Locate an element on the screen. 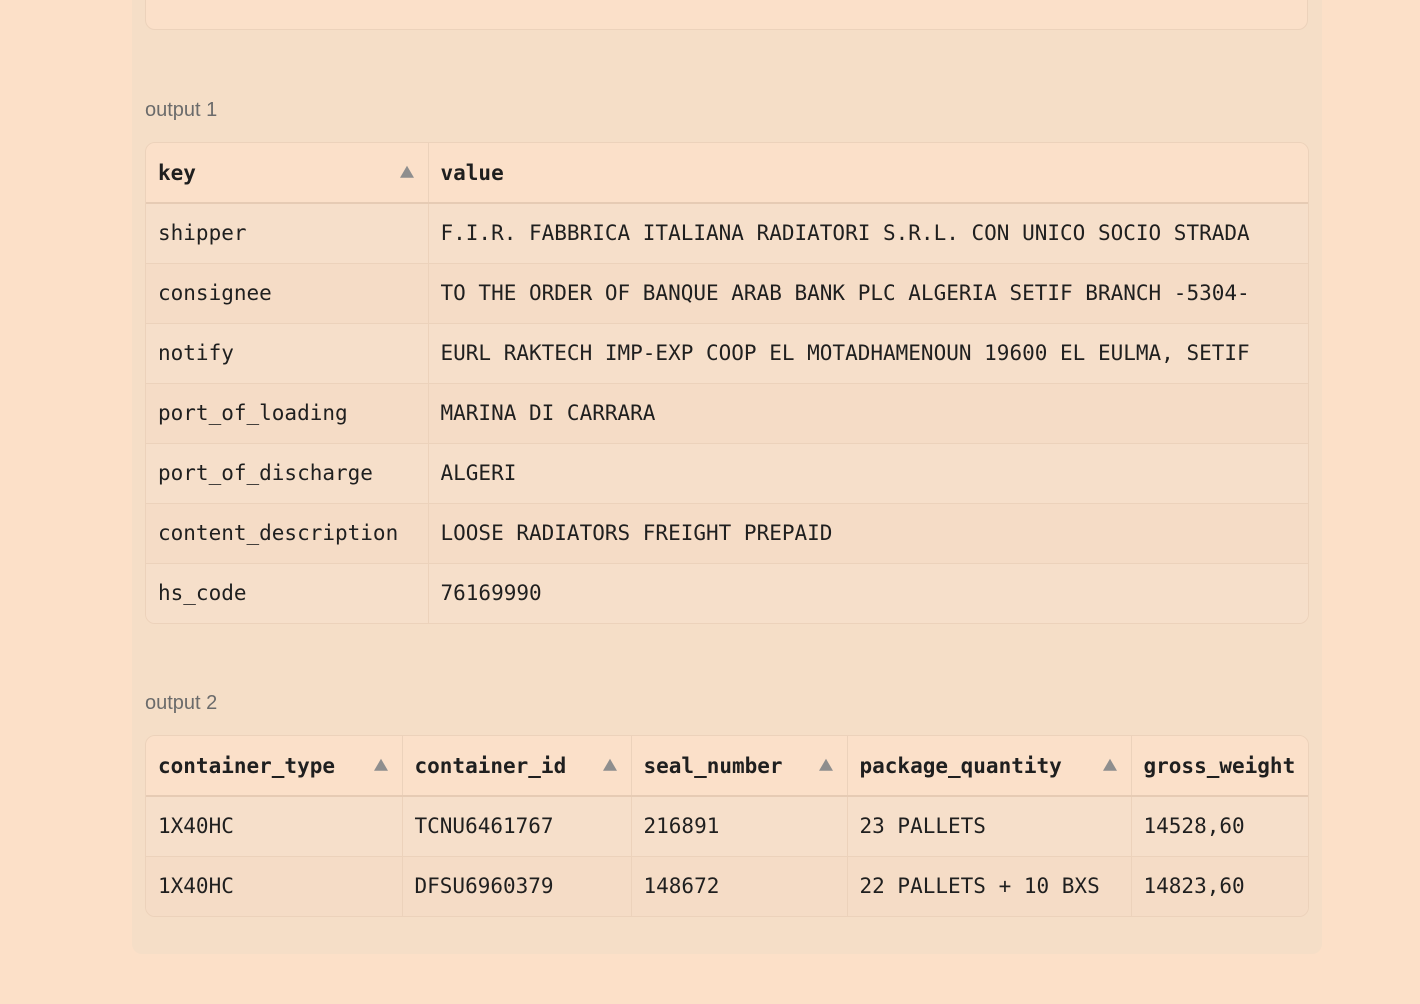 The image size is (1420, 1004). table-row: port_of_loading MARINA DI CARRARA is located at coordinates (727, 413).